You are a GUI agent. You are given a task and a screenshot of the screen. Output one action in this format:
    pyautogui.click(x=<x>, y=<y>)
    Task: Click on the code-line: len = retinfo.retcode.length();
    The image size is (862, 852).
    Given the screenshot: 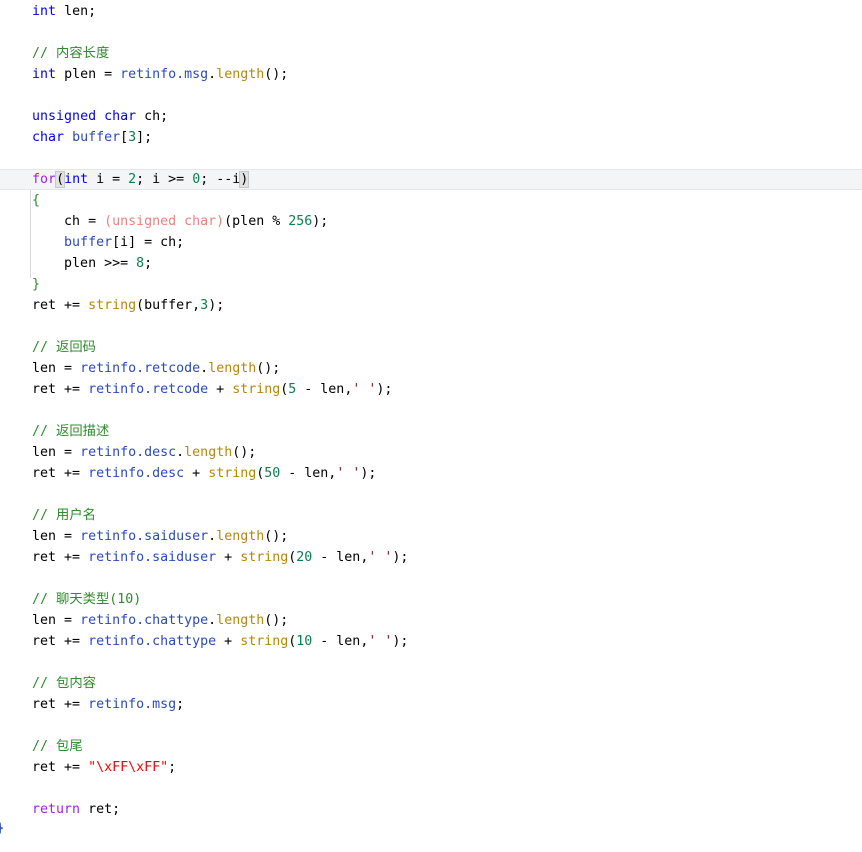 What is the action you would take?
    pyautogui.click(x=431, y=368)
    